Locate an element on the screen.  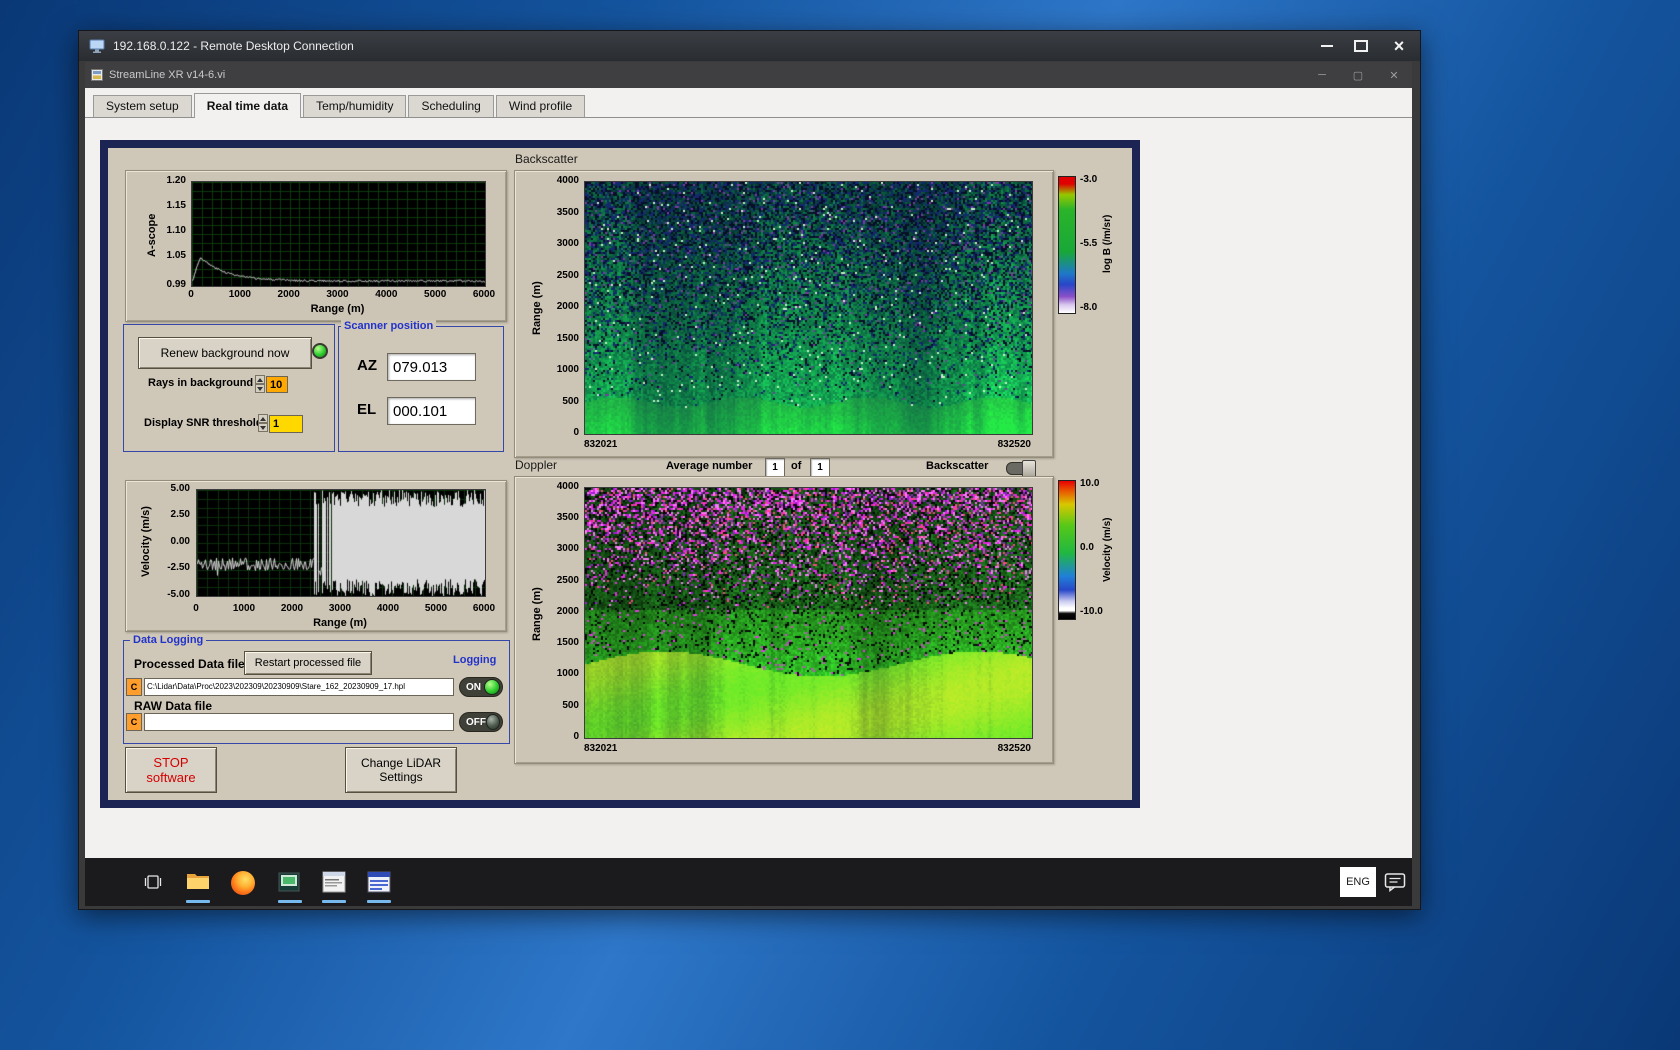
renew-background-button: Renew background now is located at coordinates (225, 353).